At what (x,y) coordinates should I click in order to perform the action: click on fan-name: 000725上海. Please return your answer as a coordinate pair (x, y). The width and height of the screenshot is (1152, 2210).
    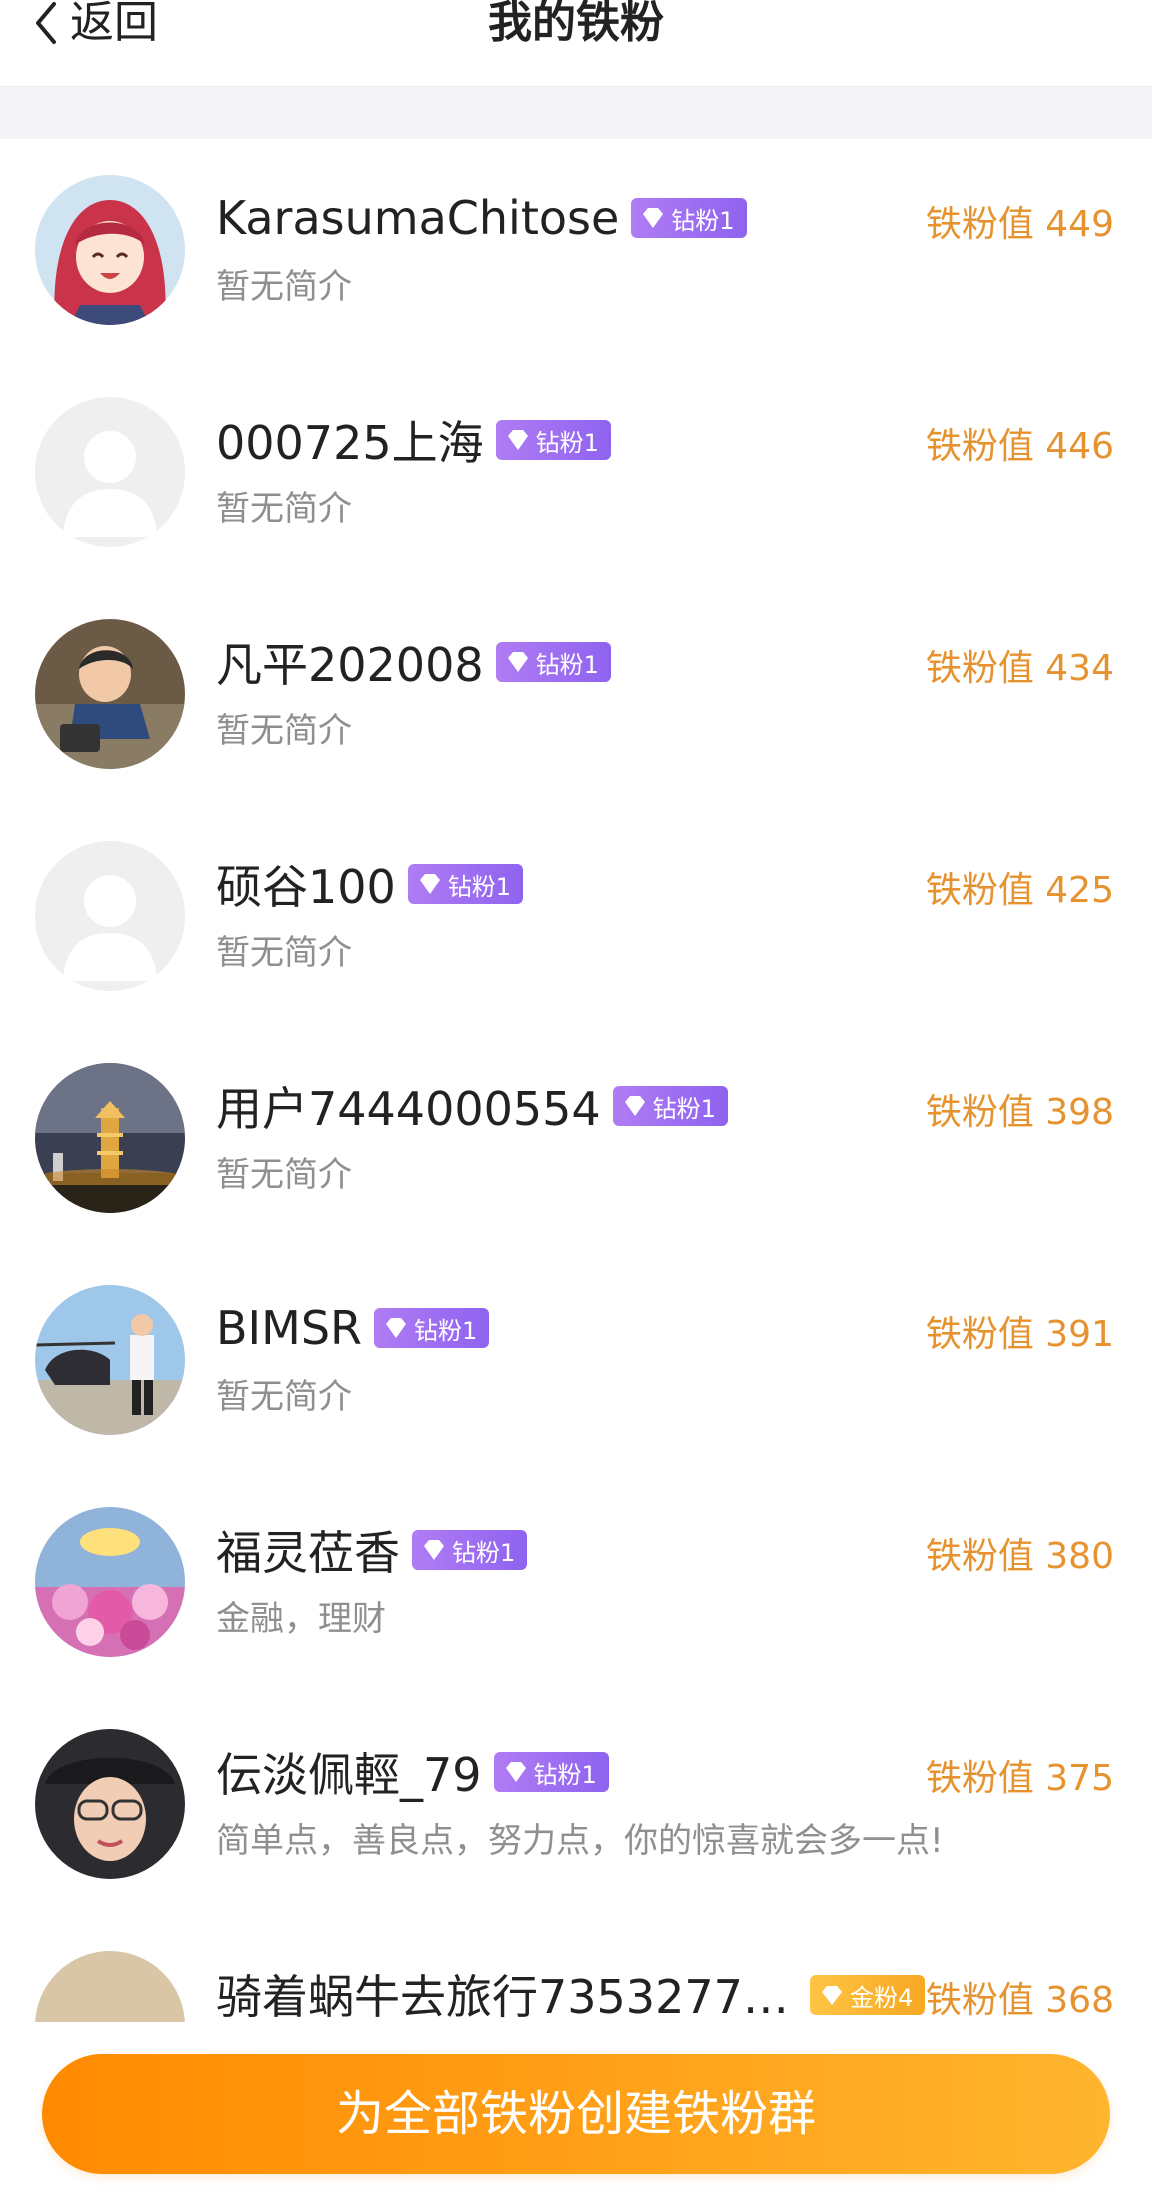
    Looking at the image, I should click on (350, 440).